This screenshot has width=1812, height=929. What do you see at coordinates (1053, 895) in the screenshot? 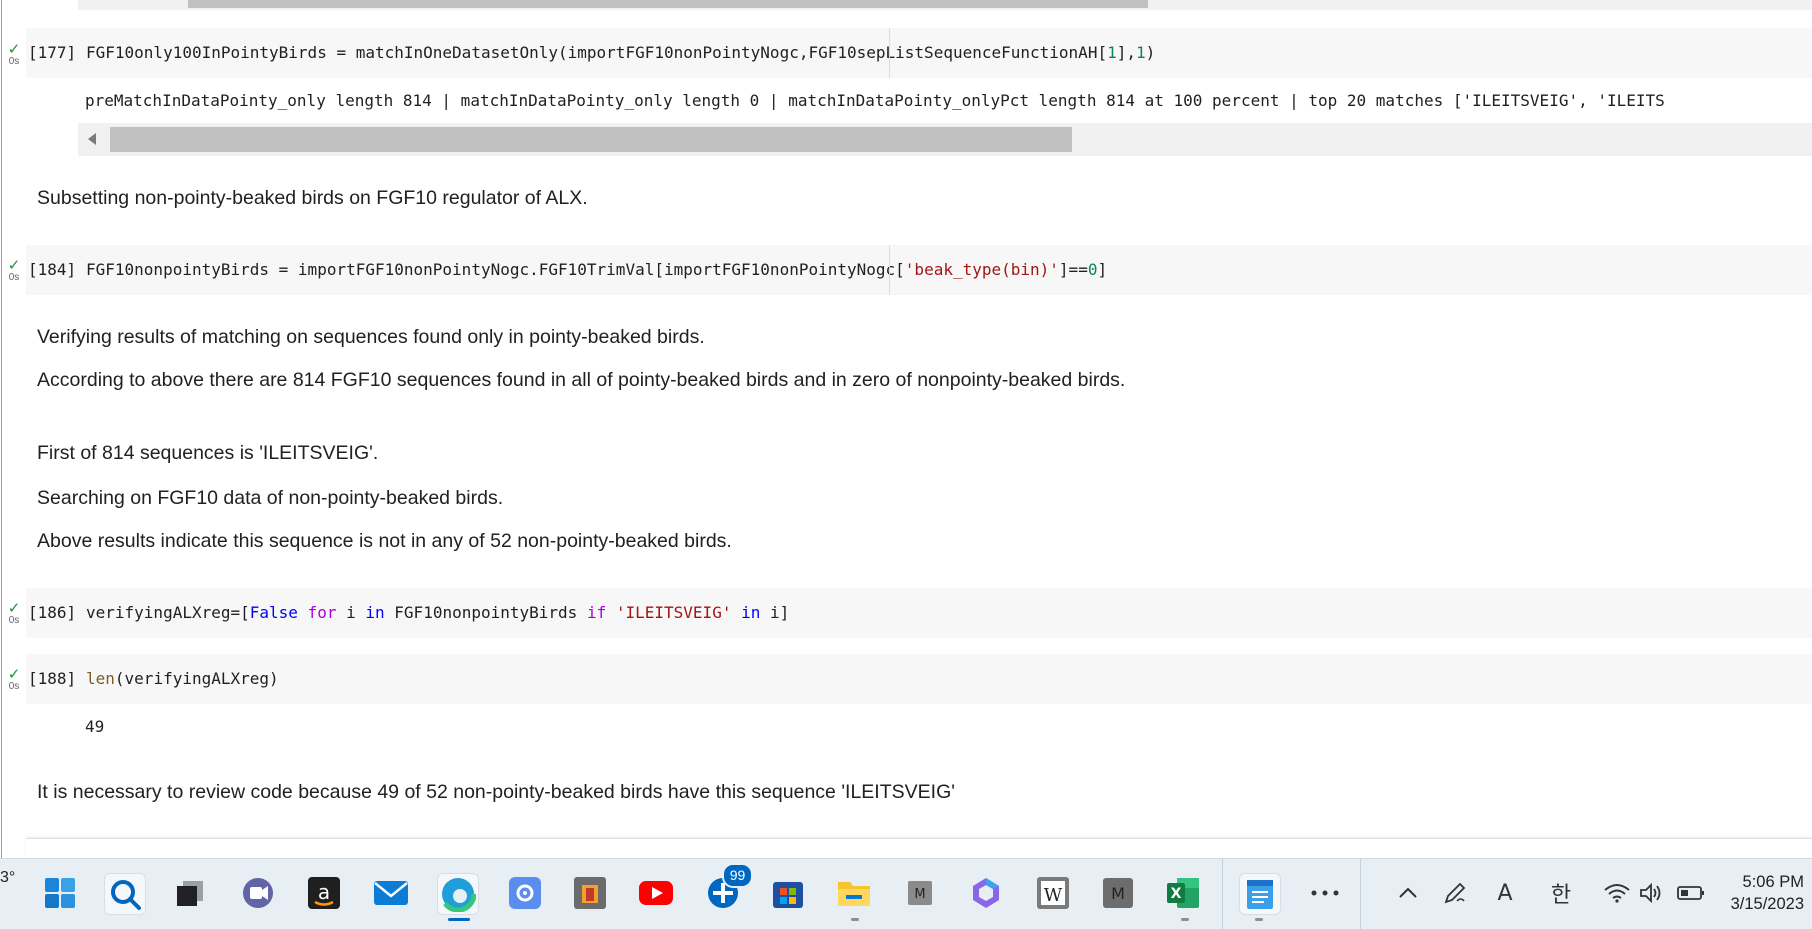
I see `svg-text: W` at bounding box center [1053, 895].